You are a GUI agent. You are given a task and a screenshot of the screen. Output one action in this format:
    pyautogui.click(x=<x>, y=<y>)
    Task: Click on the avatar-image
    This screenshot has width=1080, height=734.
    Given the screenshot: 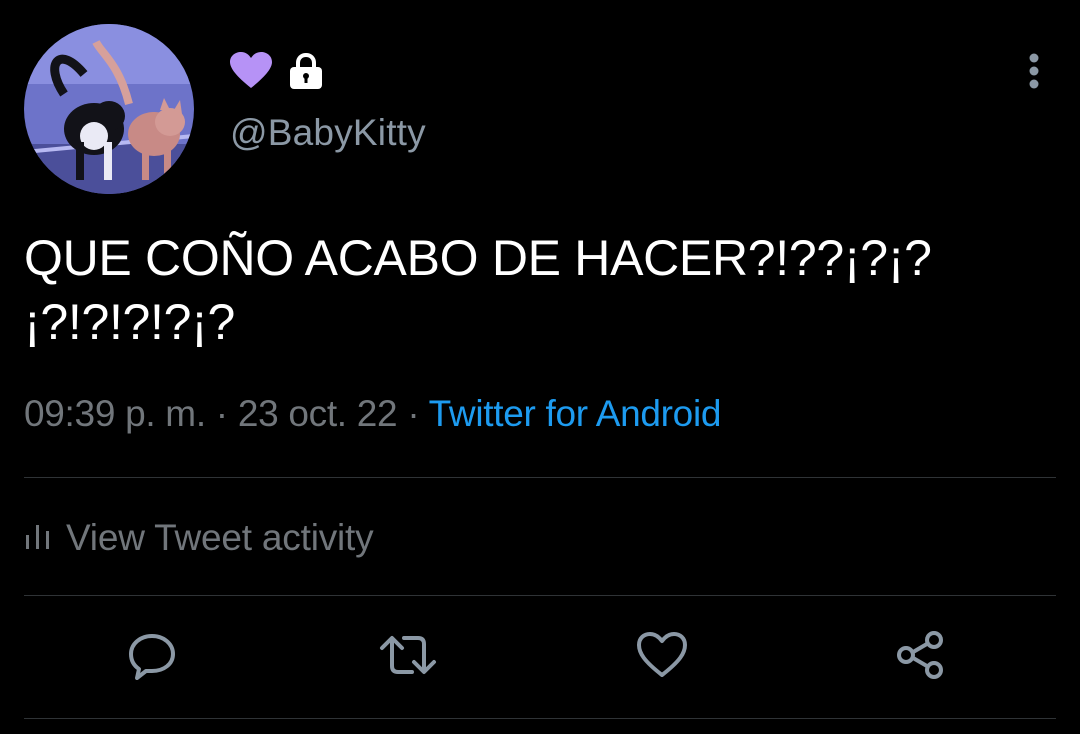 What is the action you would take?
    pyautogui.click(x=109, y=109)
    